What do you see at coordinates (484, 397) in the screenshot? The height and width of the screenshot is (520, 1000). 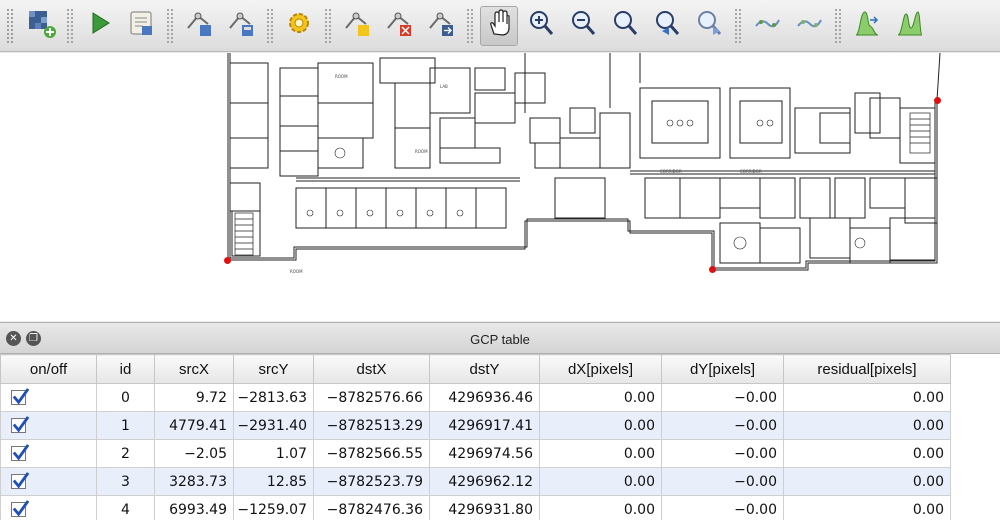 I see `cell-dstY: 4296936.46` at bounding box center [484, 397].